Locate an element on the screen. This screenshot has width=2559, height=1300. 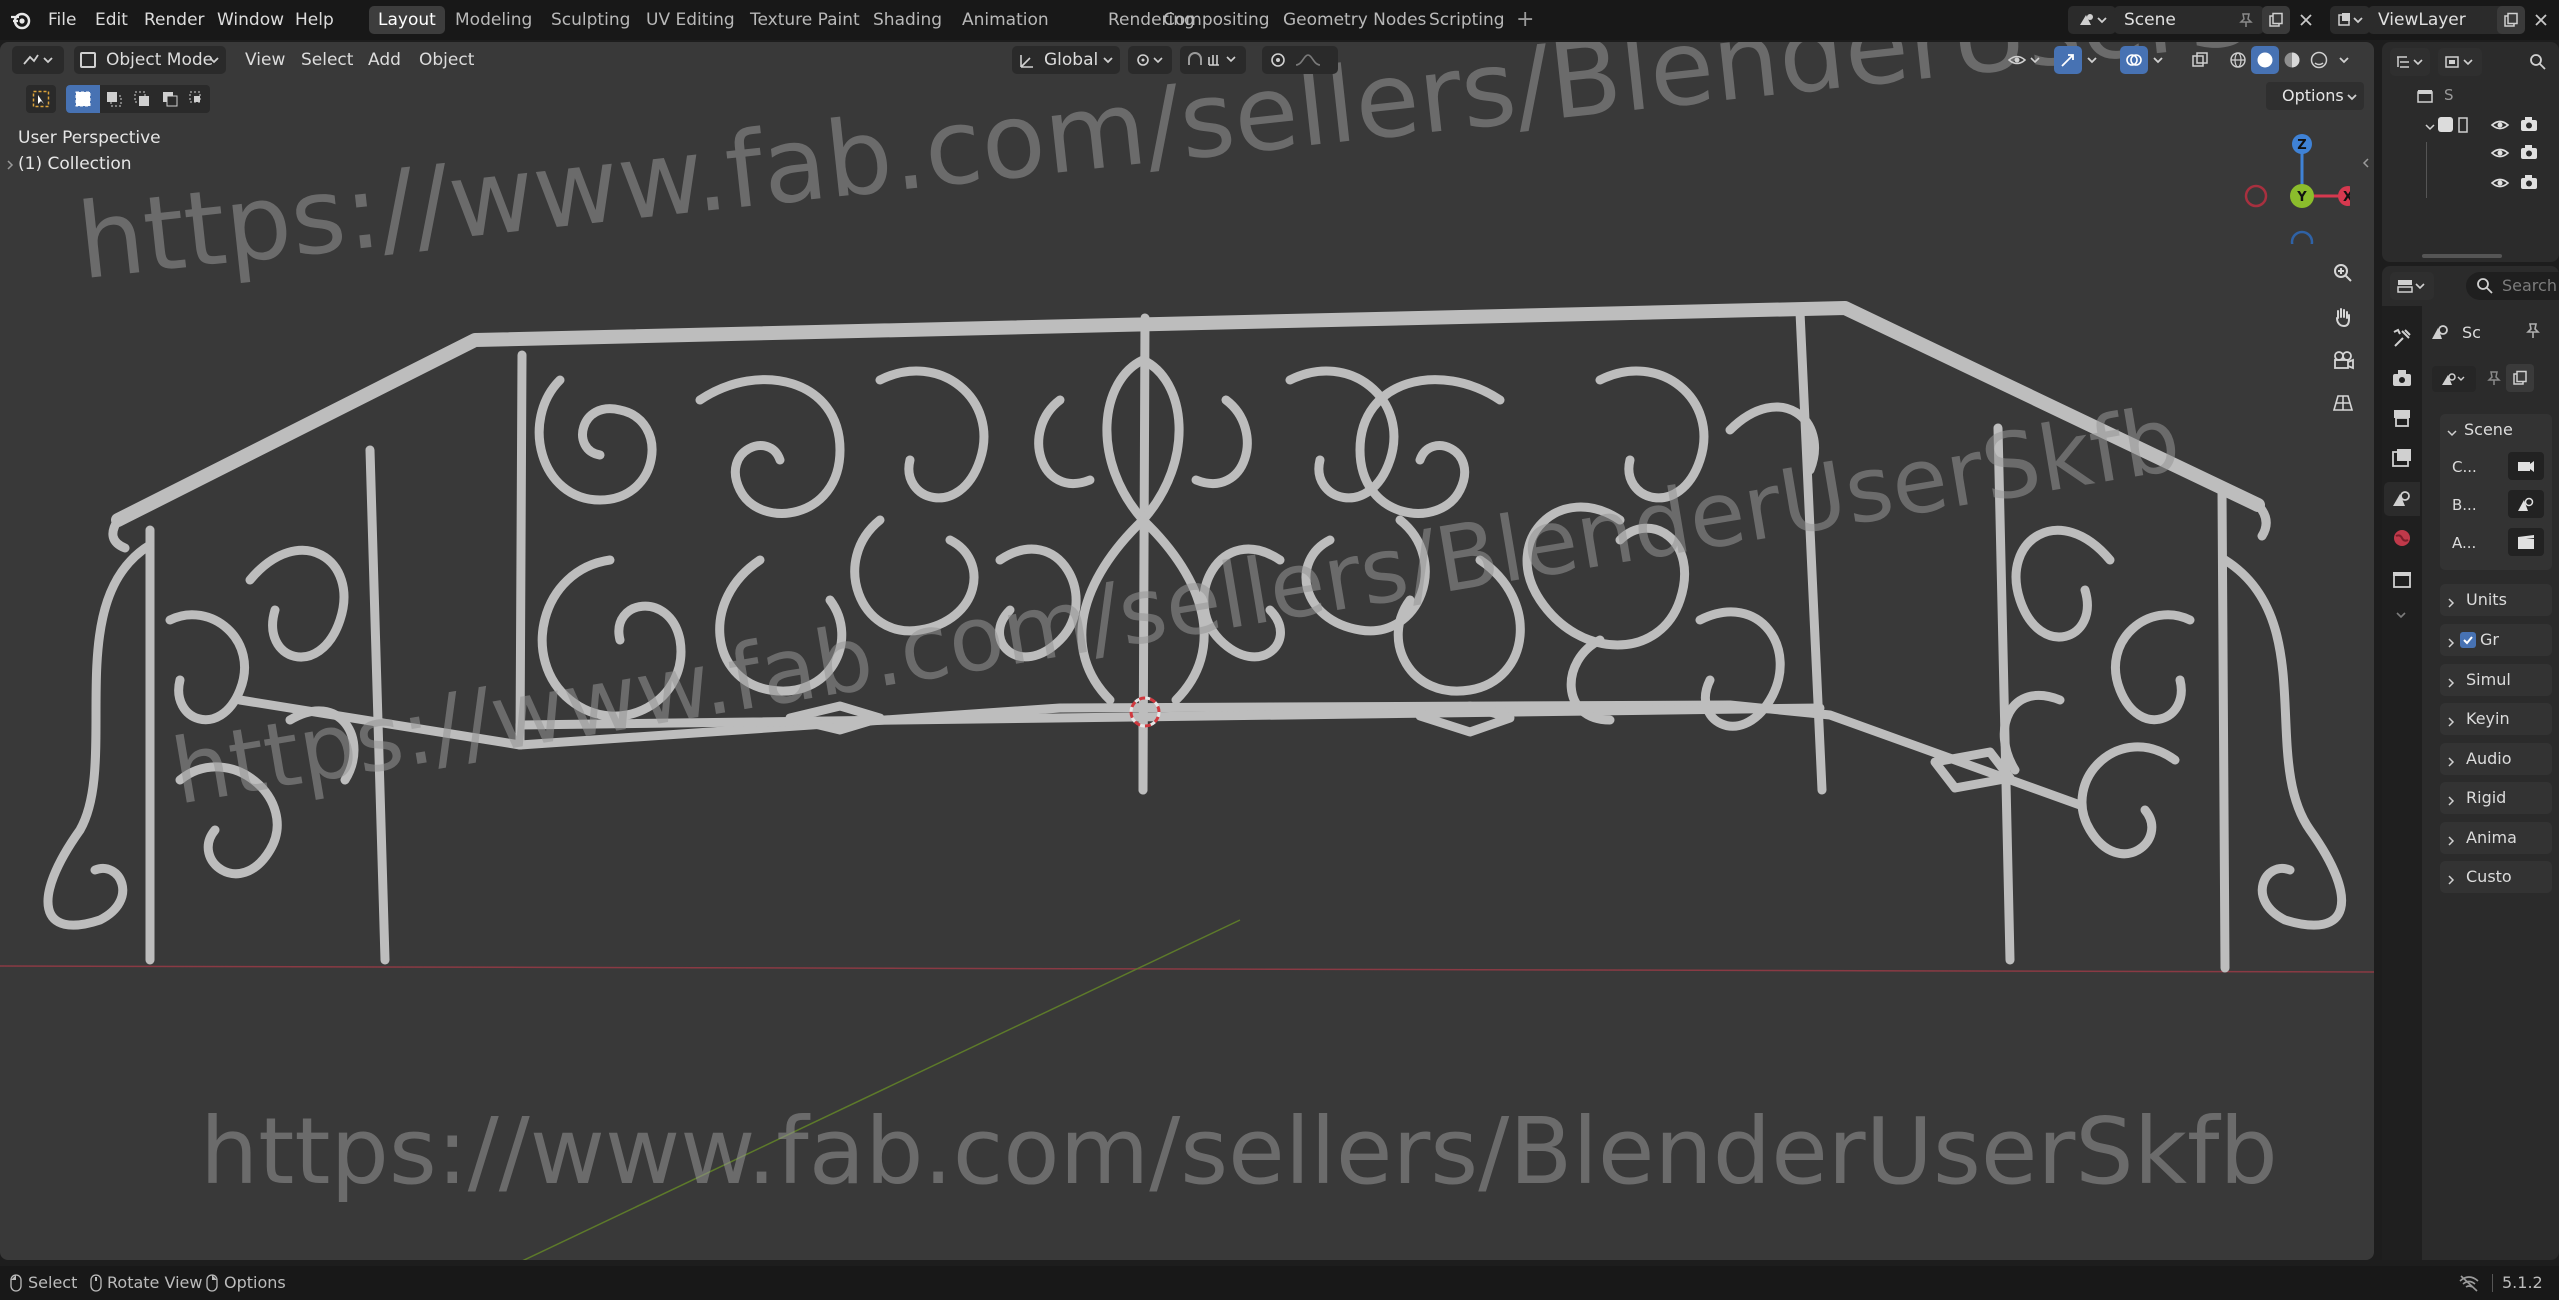
tab-layout: Layout is located at coordinates (407, 20).